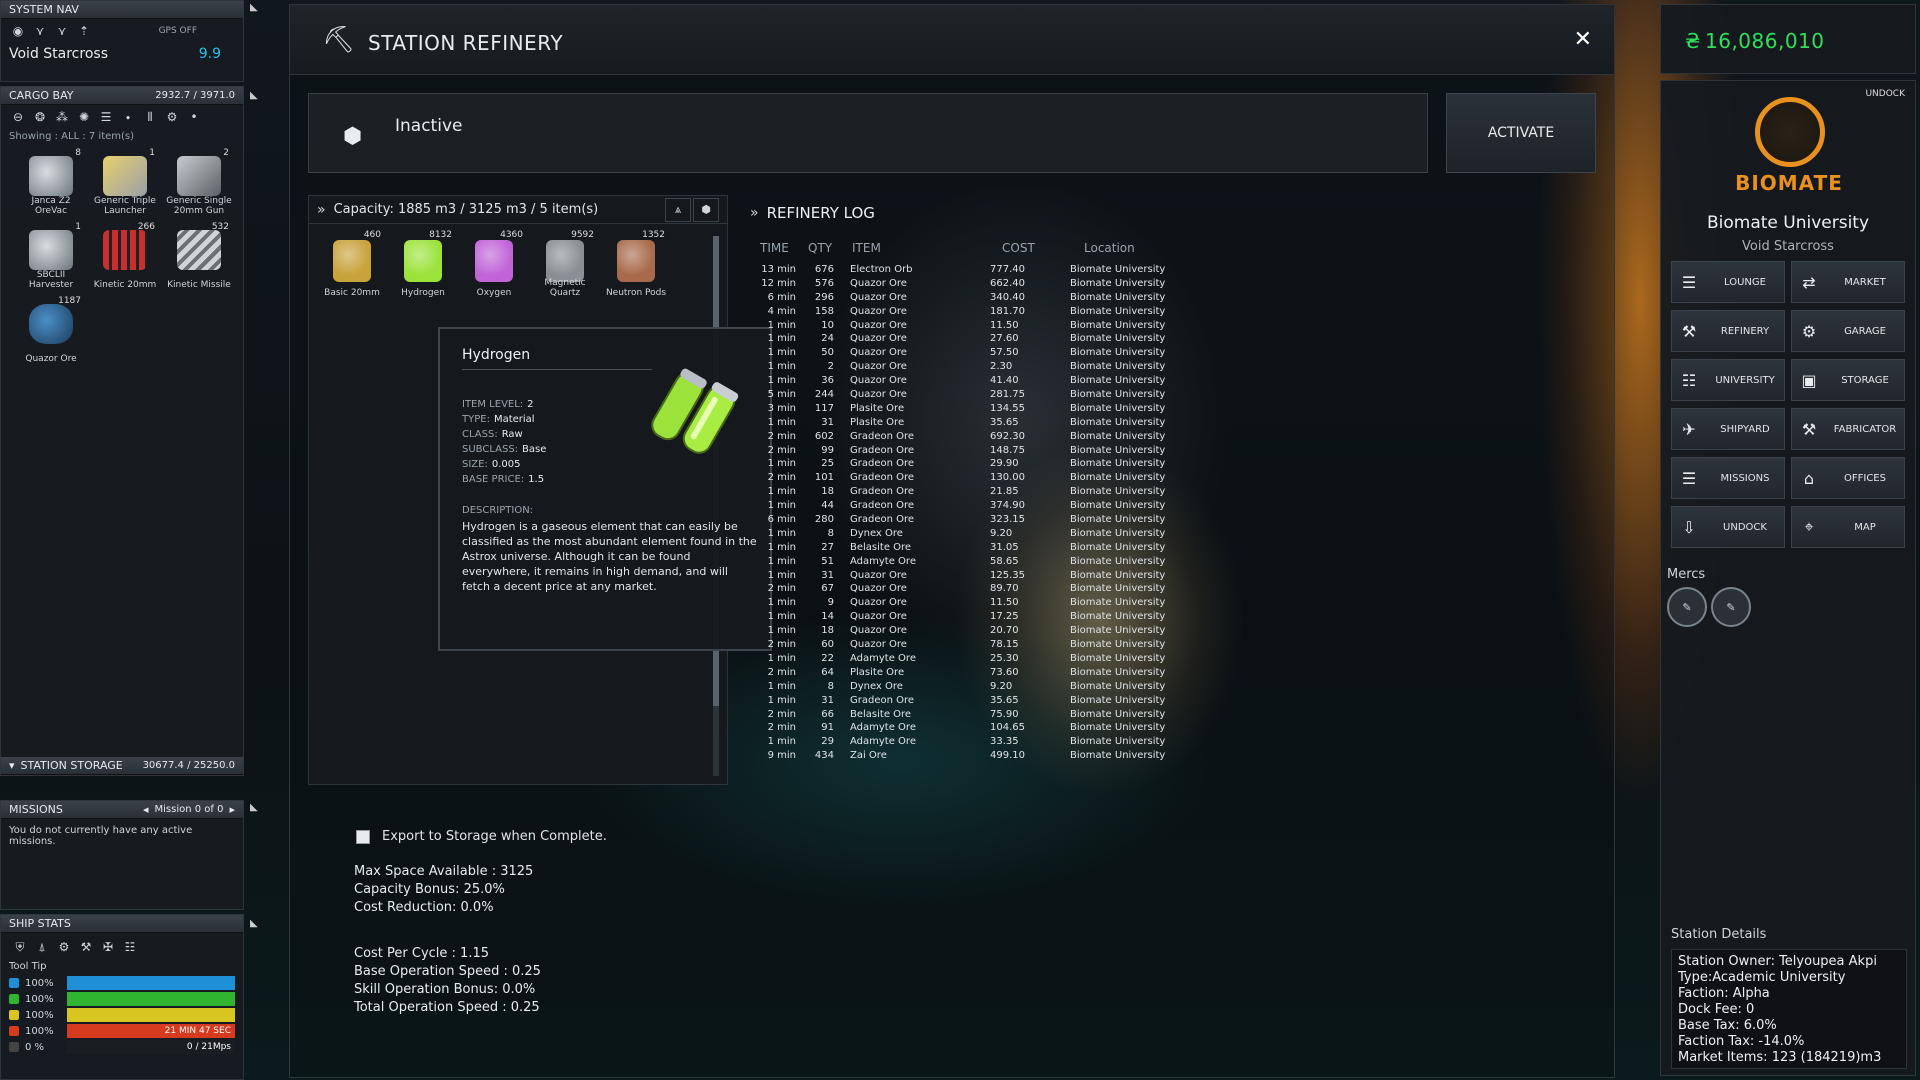 The width and height of the screenshot is (1920, 1080). What do you see at coordinates (706, 209) in the screenshot?
I see `box-icon: ⬢` at bounding box center [706, 209].